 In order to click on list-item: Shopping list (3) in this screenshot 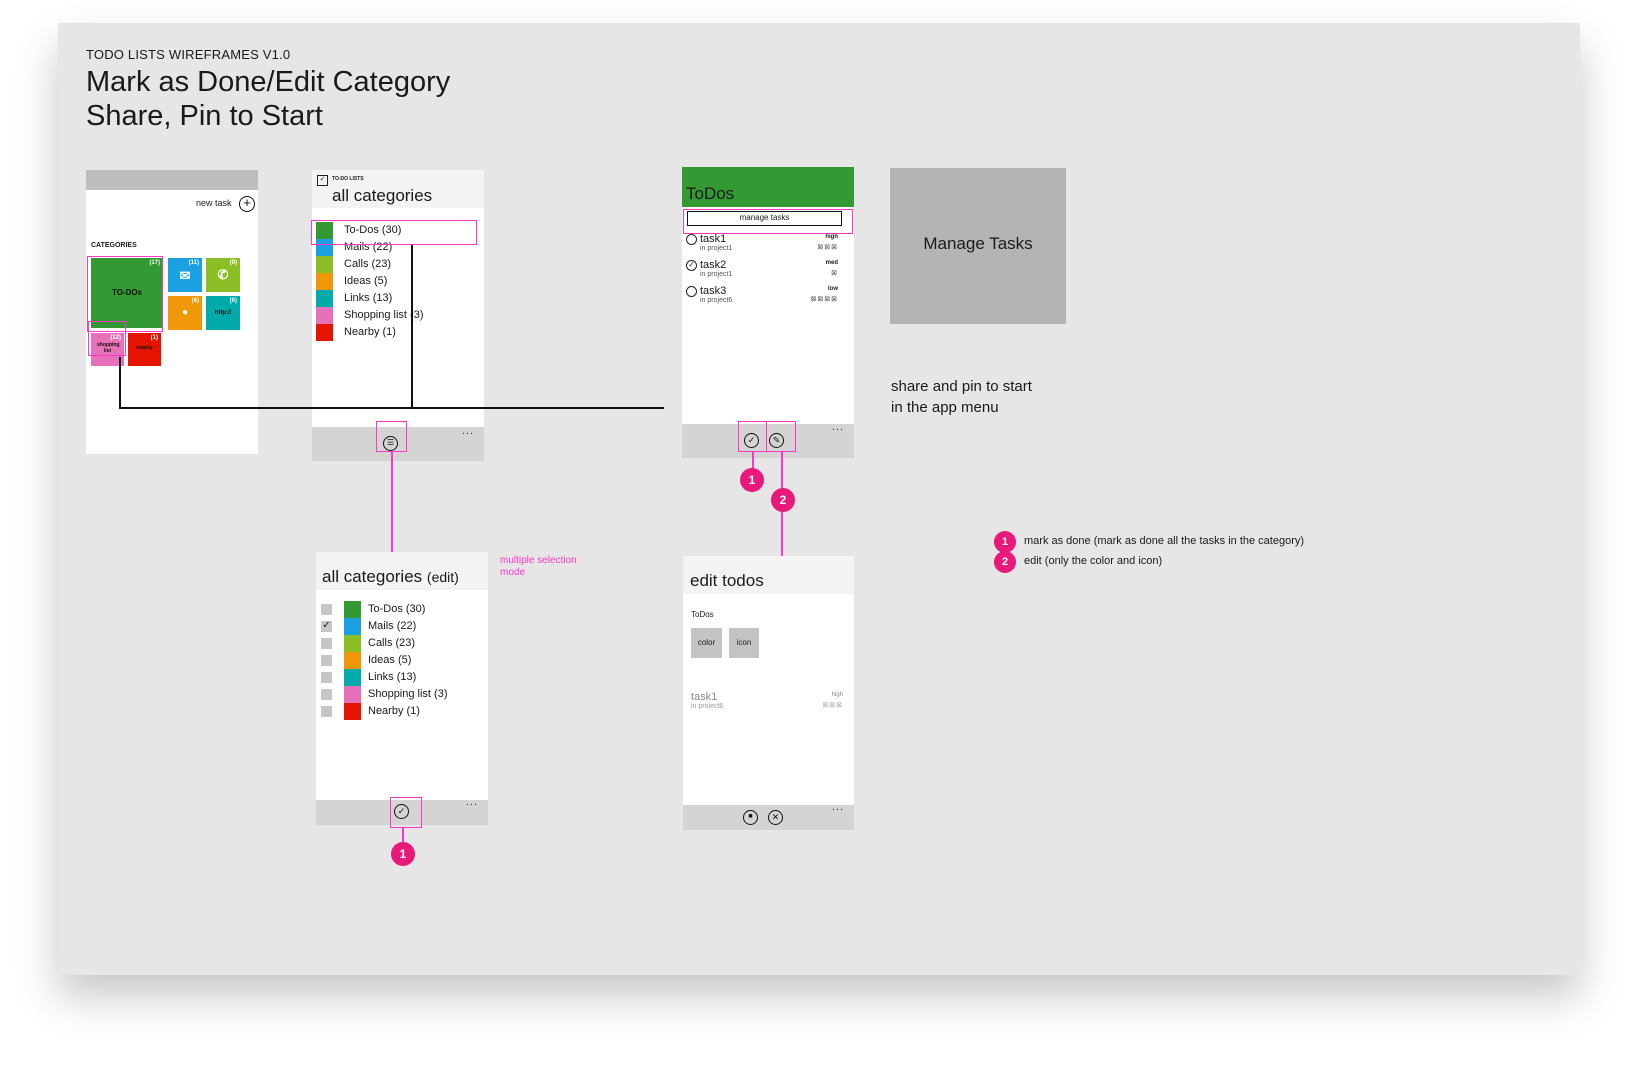, I will do `click(401, 694)`.